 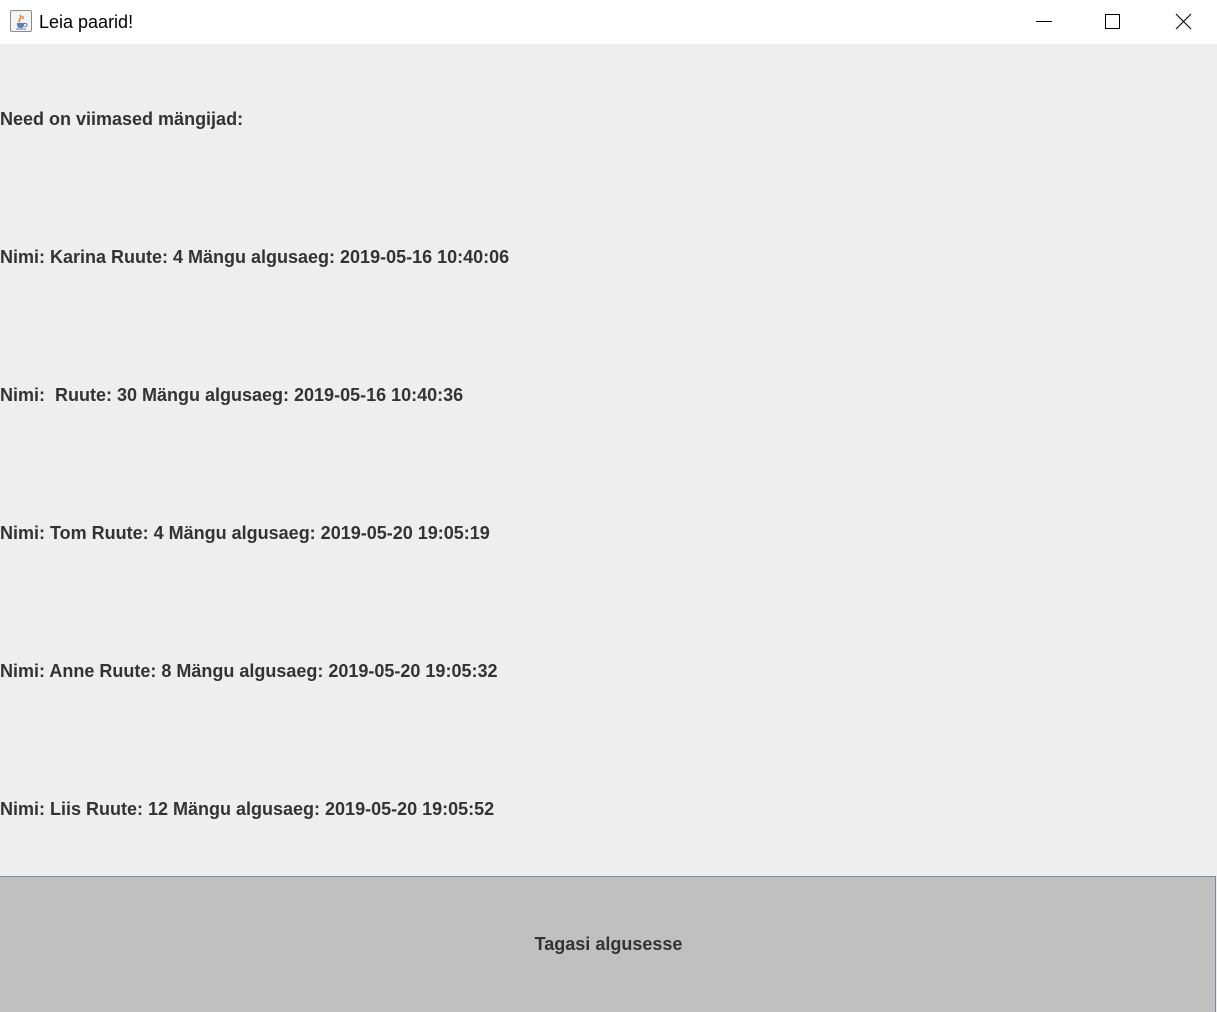 I want to click on maximize-icon, so click(x=1112, y=21).